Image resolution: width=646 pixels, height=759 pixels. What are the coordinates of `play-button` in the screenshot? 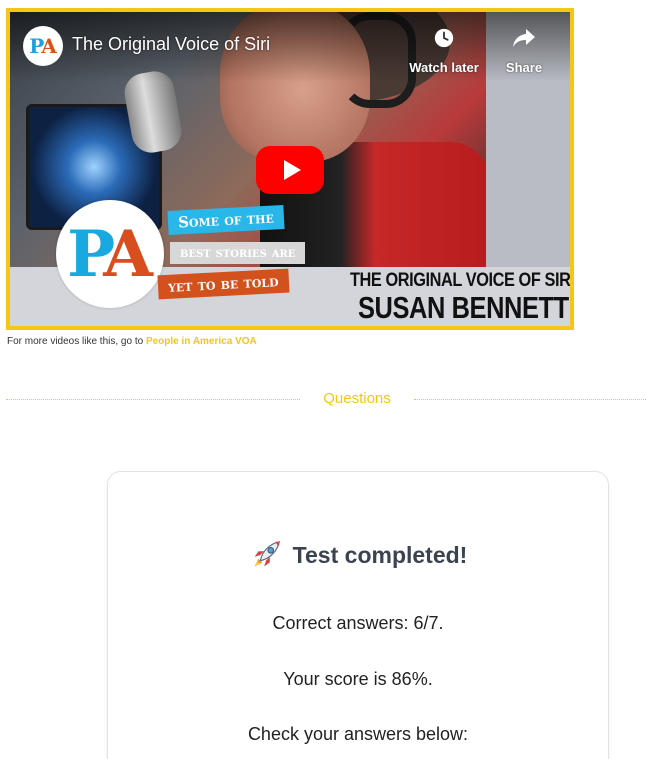 It's located at (290, 170).